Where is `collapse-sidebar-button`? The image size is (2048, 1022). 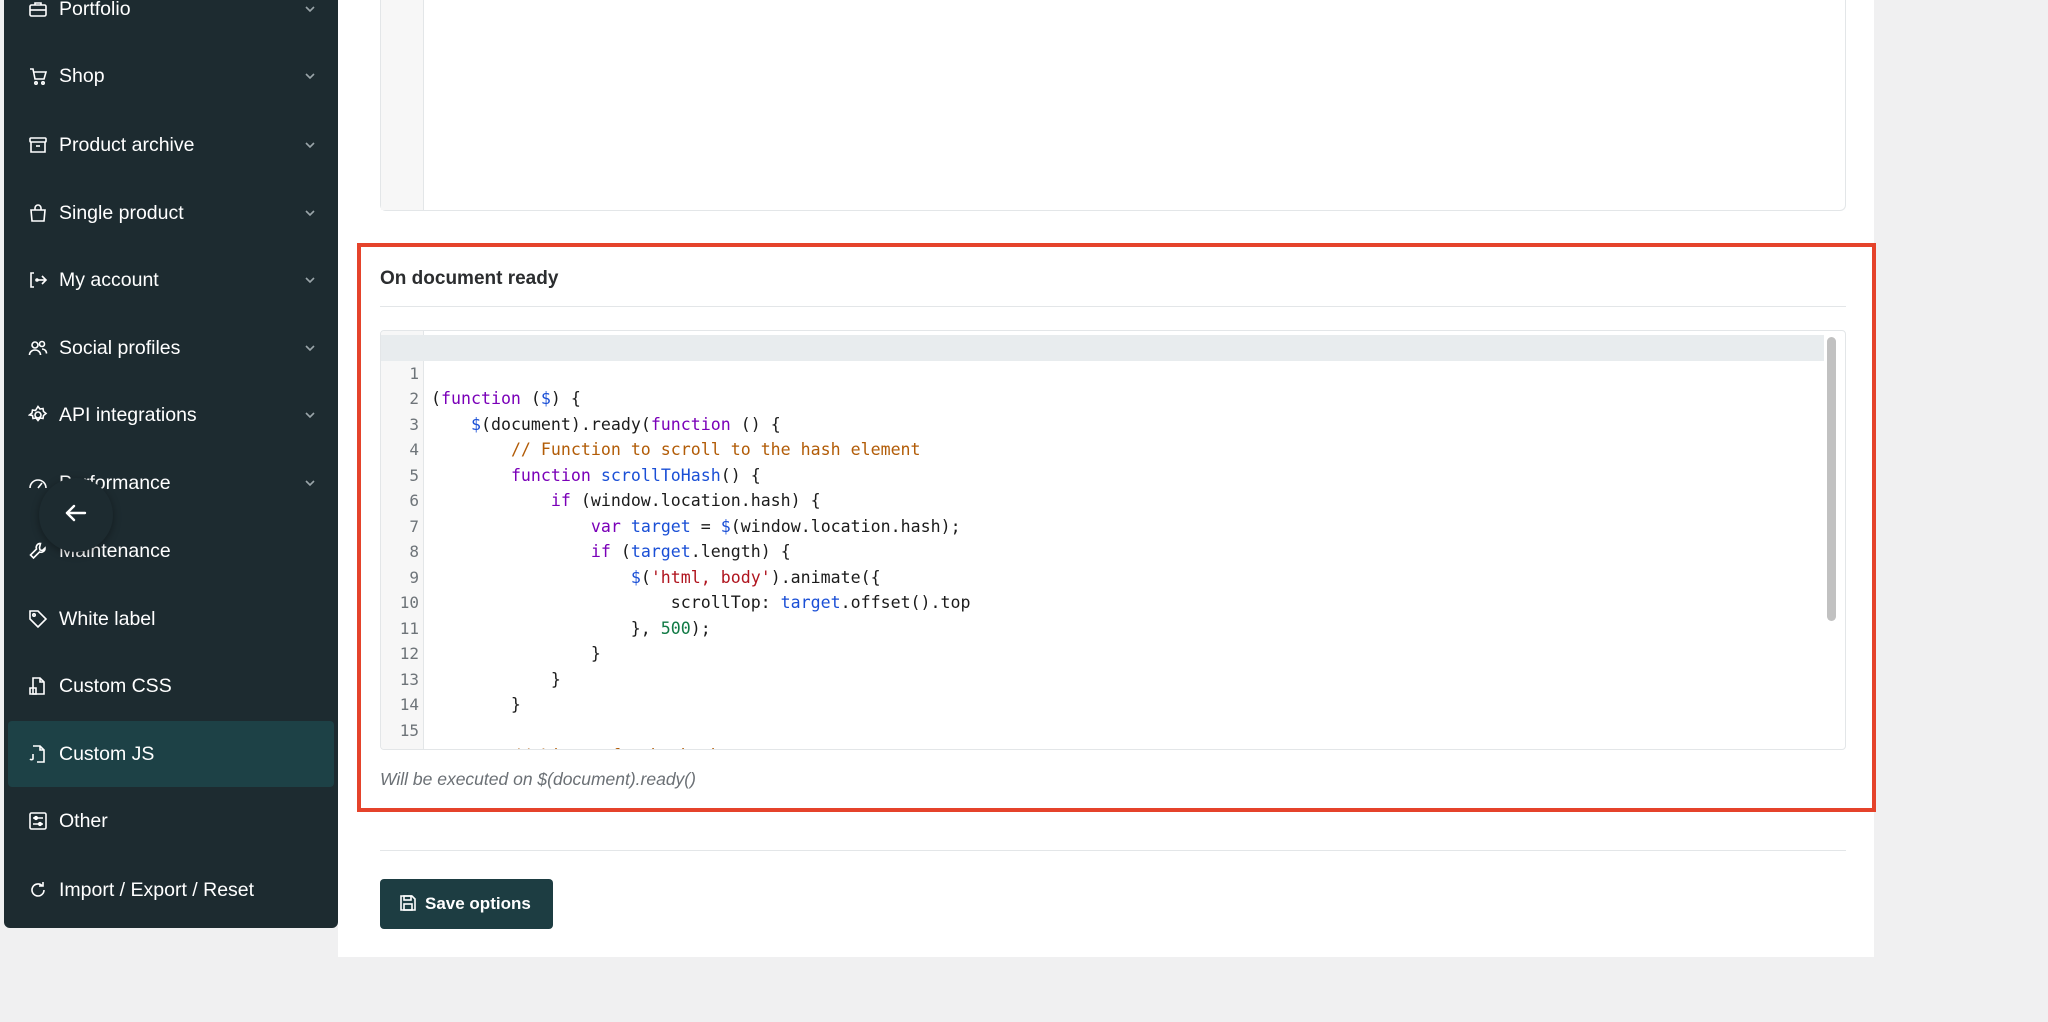 collapse-sidebar-button is located at coordinates (76, 515).